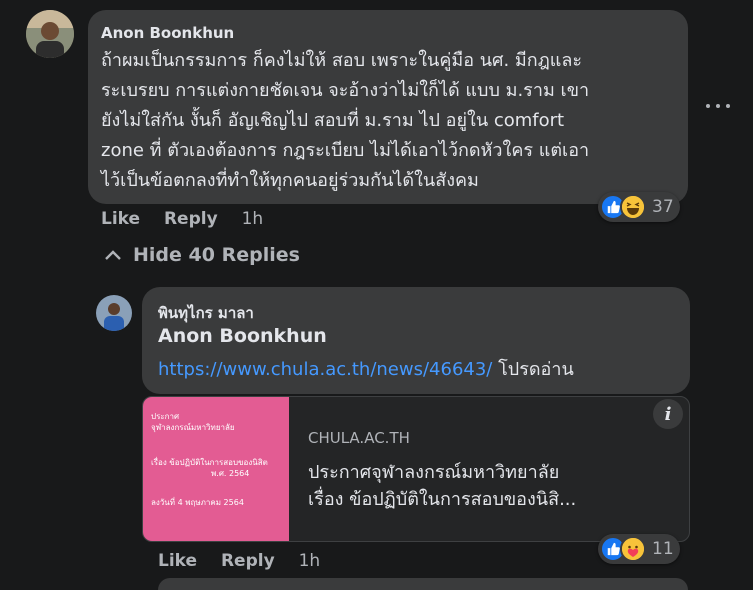 This screenshot has height=590, width=753. I want to click on hide-replies-button: Hide 40 Replies, so click(202, 255).